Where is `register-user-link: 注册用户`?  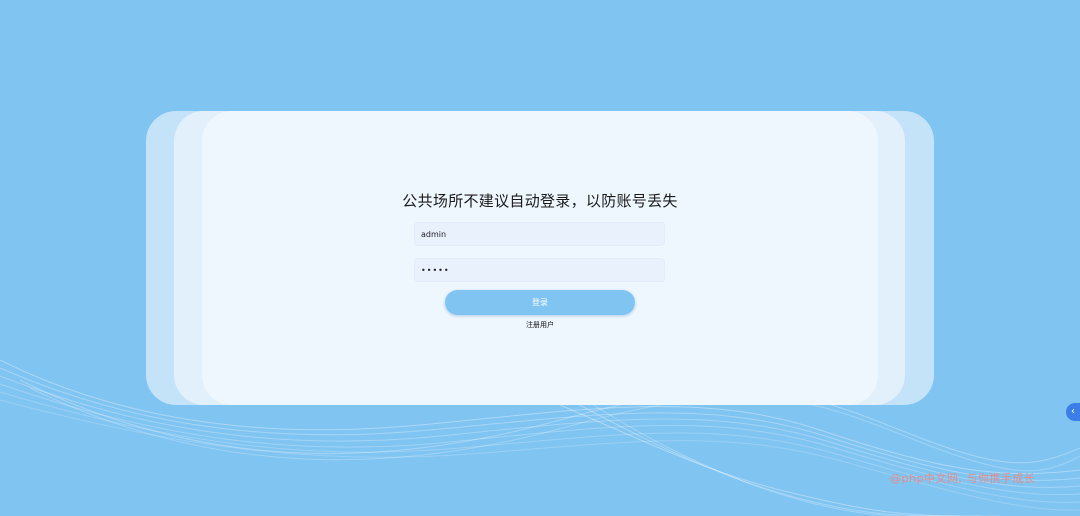 register-user-link: 注册用户 is located at coordinates (540, 325).